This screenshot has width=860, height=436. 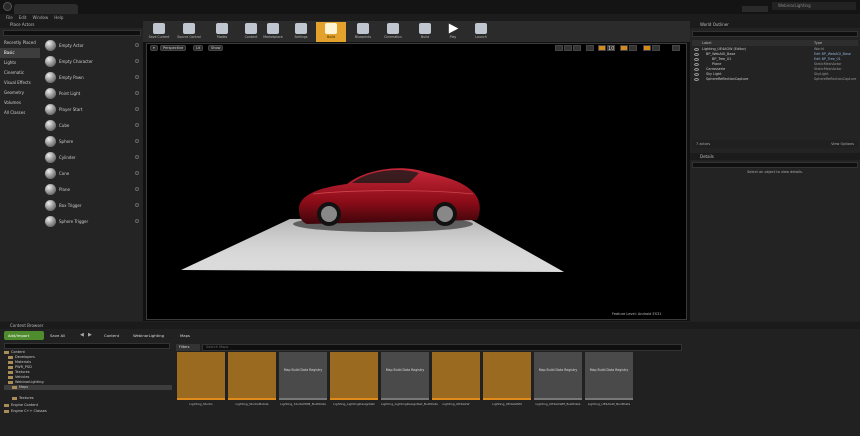 What do you see at coordinates (201, 383) in the screenshot?
I see `asset-tile: Lighting_Studio` at bounding box center [201, 383].